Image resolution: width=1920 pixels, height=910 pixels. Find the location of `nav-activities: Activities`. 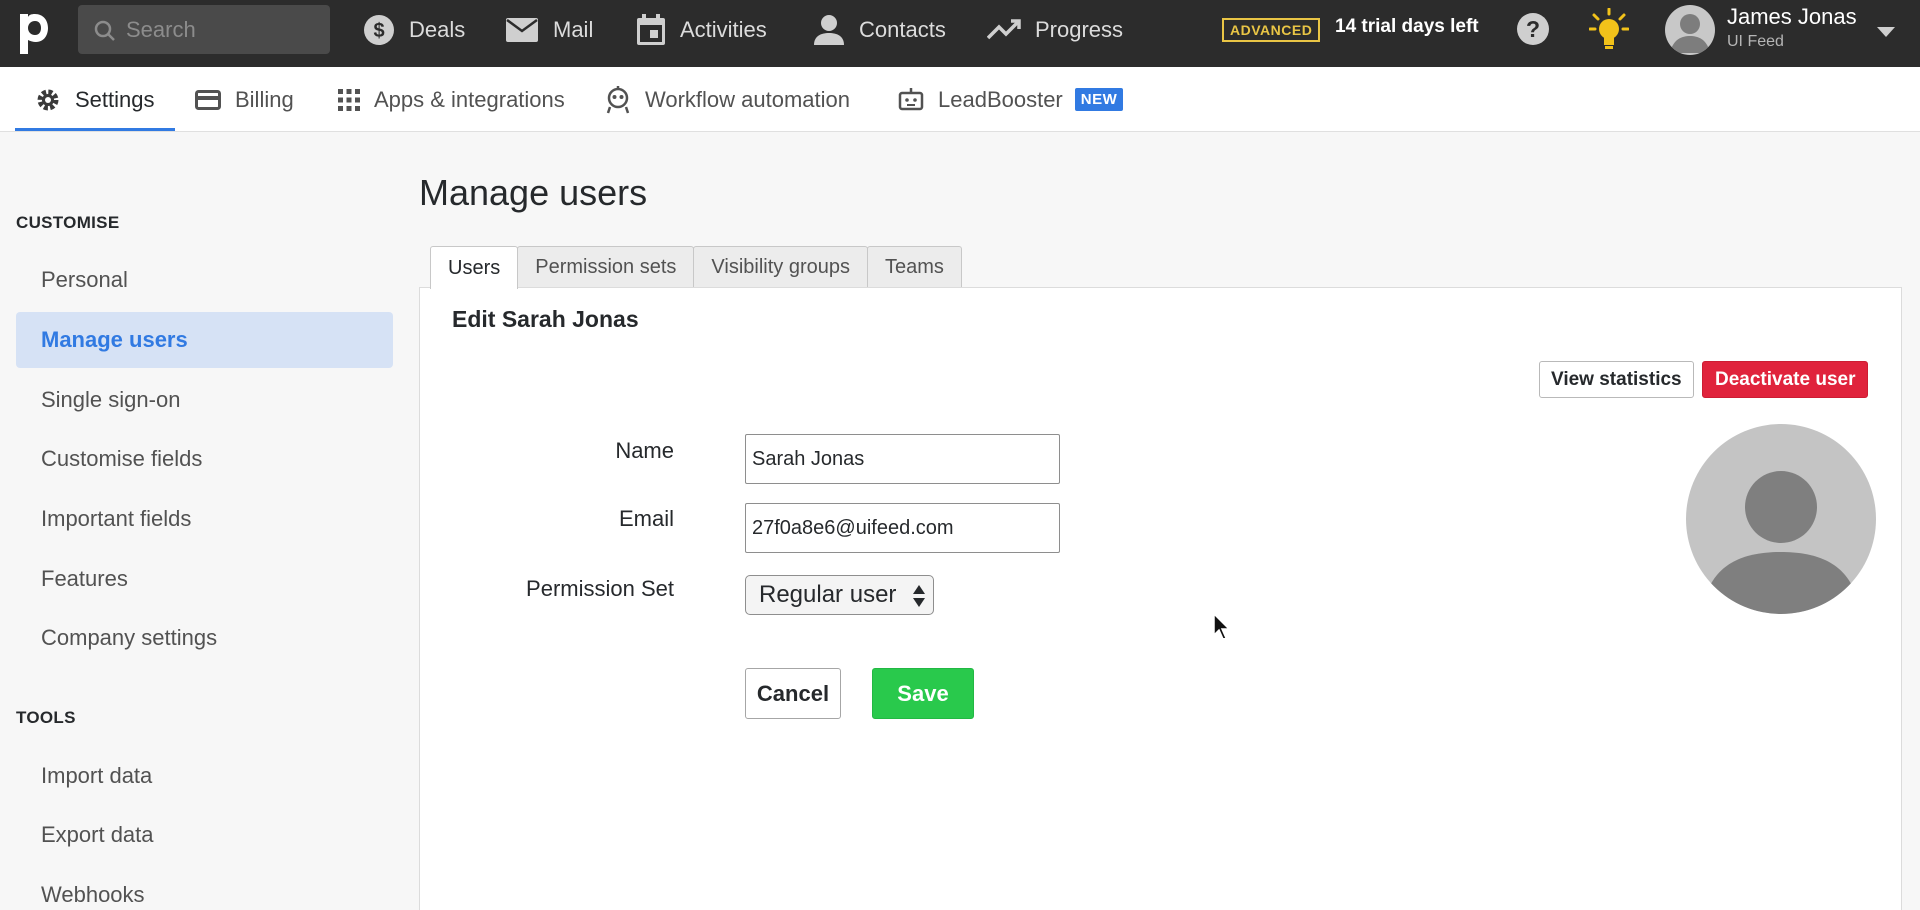

nav-activities: Activities is located at coordinates (701, 30).